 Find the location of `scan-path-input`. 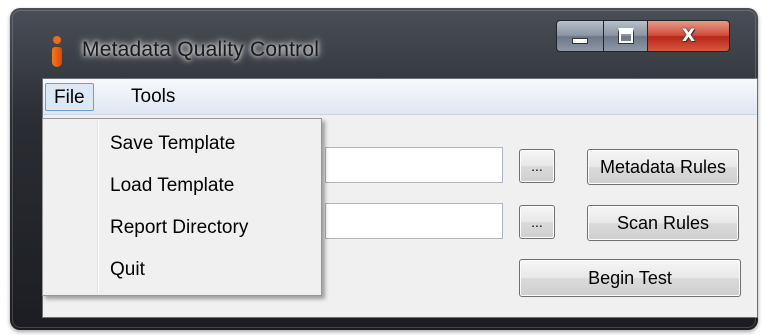

scan-path-input is located at coordinates (414, 221).